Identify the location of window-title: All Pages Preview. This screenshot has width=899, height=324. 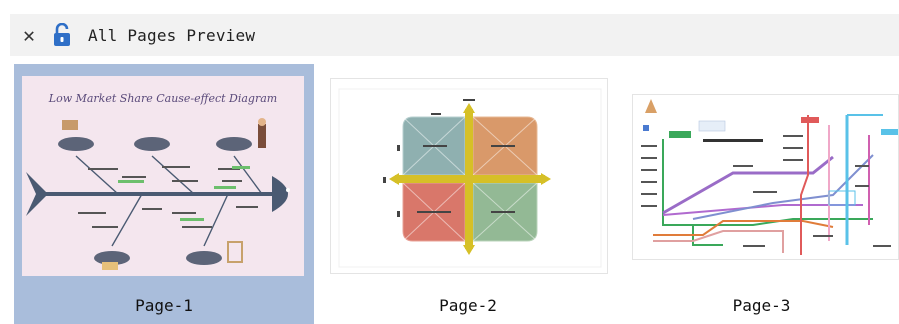
(172, 35).